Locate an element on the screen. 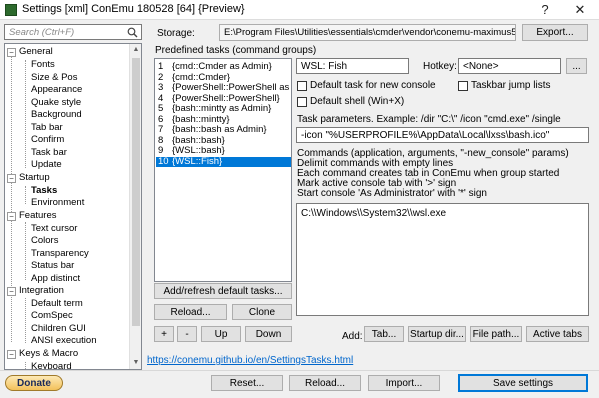 The width and height of the screenshot is (599, 398). add-active-tabs-button: Active tabs is located at coordinates (557, 334).